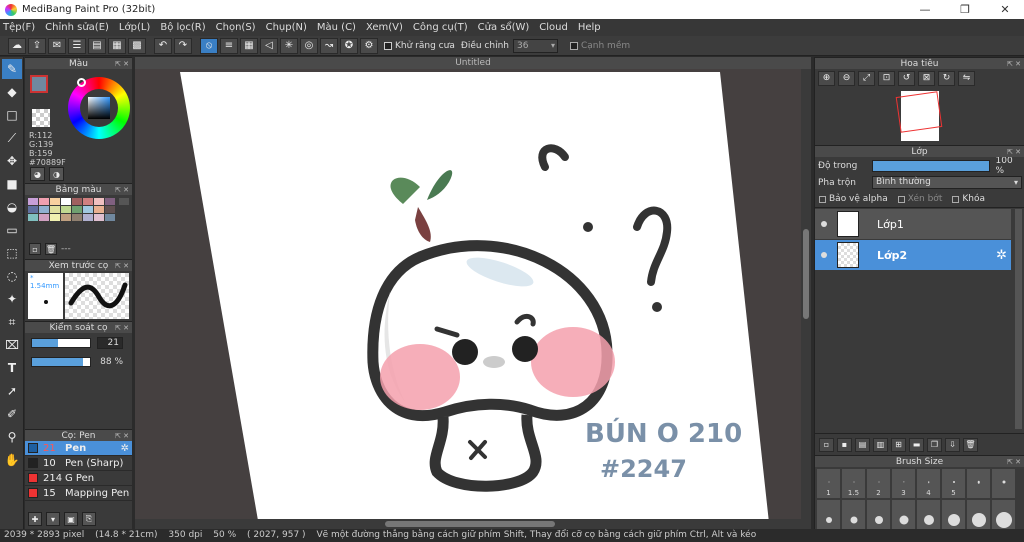 The image size is (1024, 542). Describe the element at coordinates (89, 519) in the screenshot. I see `brush-save-icon: ⎘` at that location.